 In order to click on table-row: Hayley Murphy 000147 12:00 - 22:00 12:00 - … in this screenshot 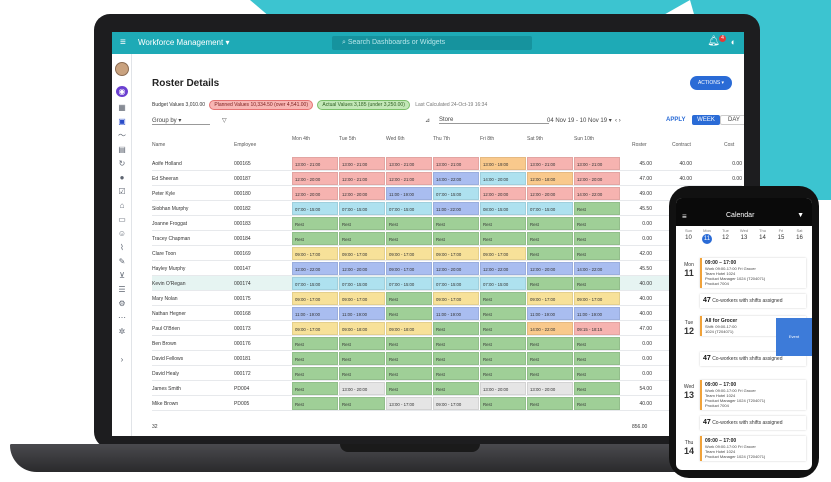, I will do `click(447, 268)`.